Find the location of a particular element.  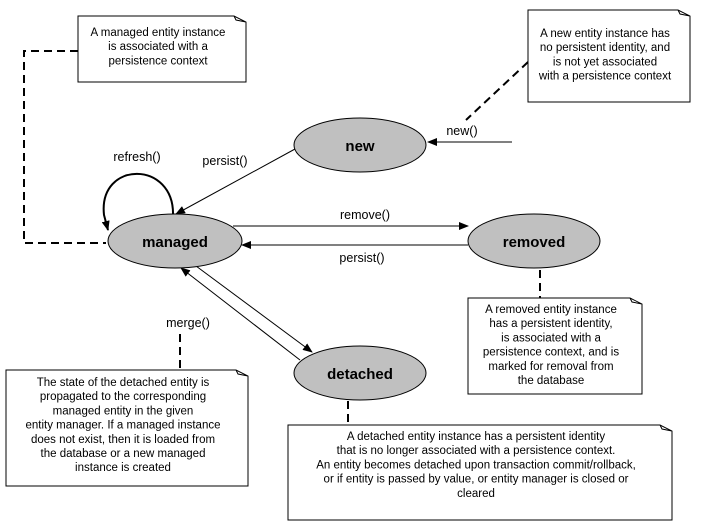

remove-label: remove() is located at coordinates (365, 215).